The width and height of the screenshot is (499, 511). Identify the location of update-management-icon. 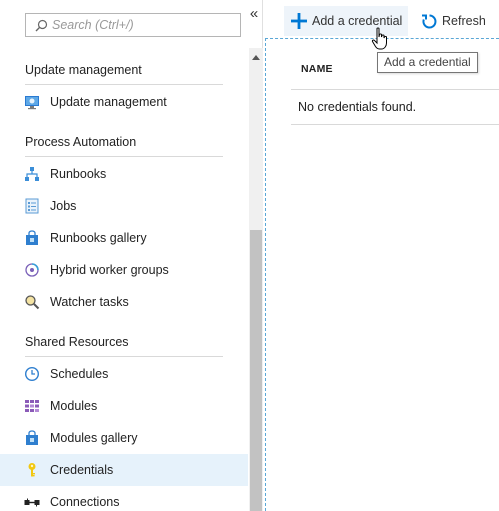
(32, 102).